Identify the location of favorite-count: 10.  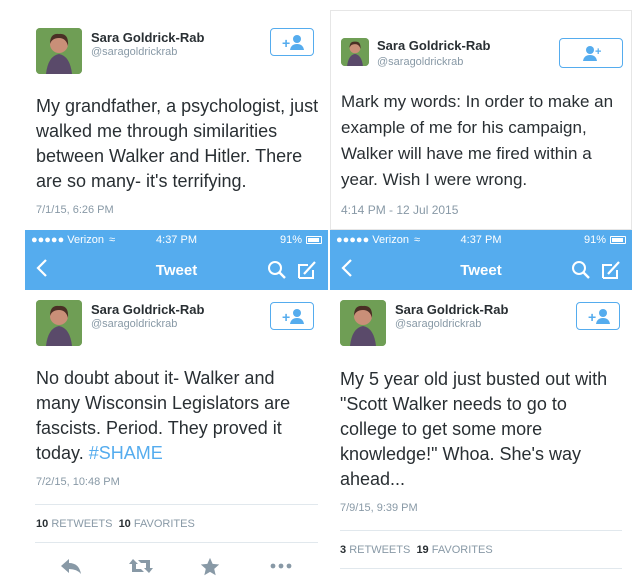
(125, 524).